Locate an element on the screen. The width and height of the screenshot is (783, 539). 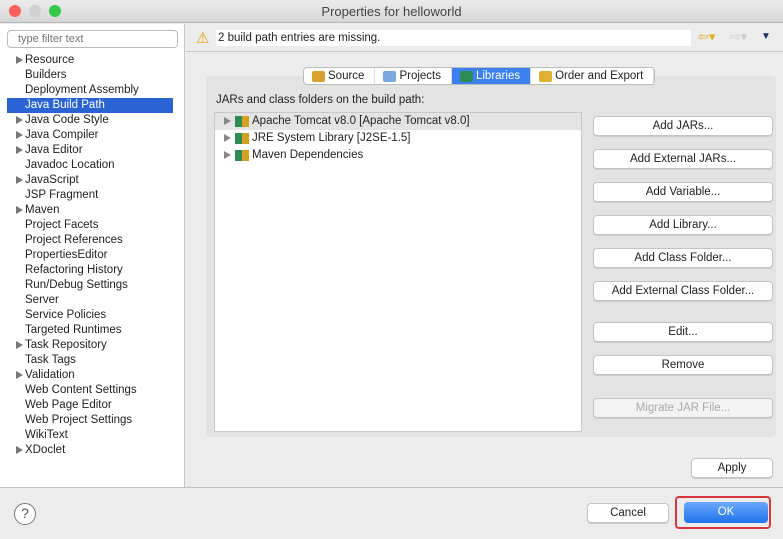
sidebar-item: Run/Debug Settings is located at coordinates (90, 285).